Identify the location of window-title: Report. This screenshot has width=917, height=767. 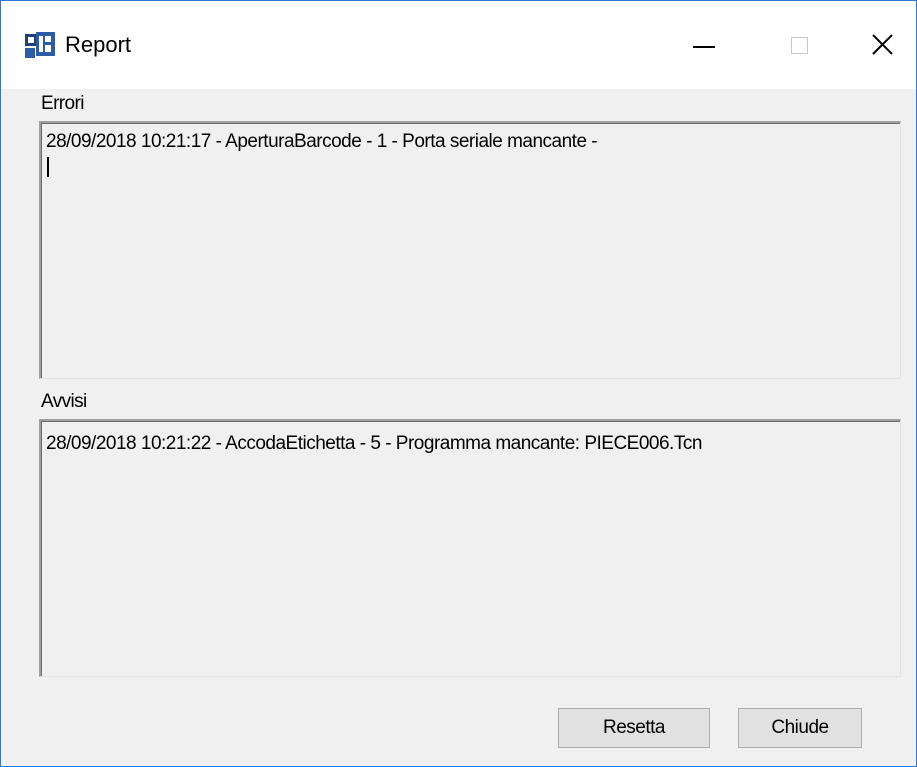
(98, 44).